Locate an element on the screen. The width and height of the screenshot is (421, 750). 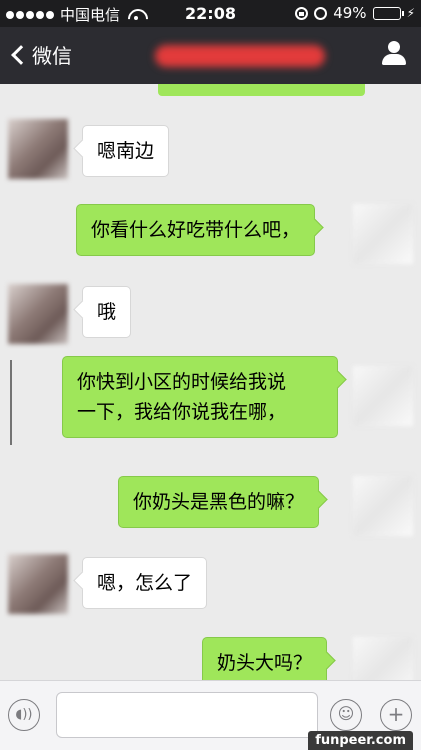
nav-bar: 微信 is located at coordinates (210, 55).